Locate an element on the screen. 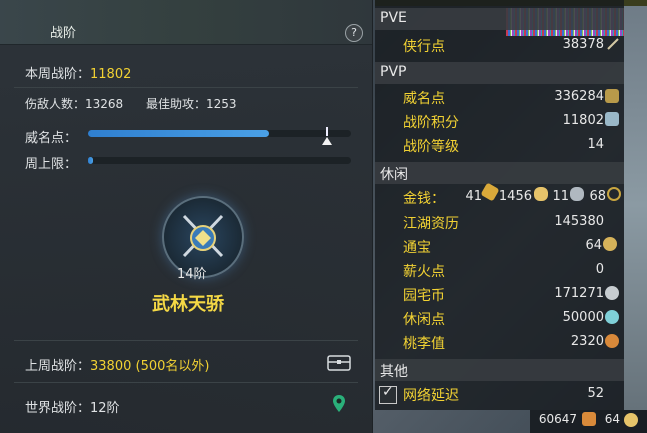 This screenshot has width=647, height=433. leaf-icon is located at coordinates (612, 317).